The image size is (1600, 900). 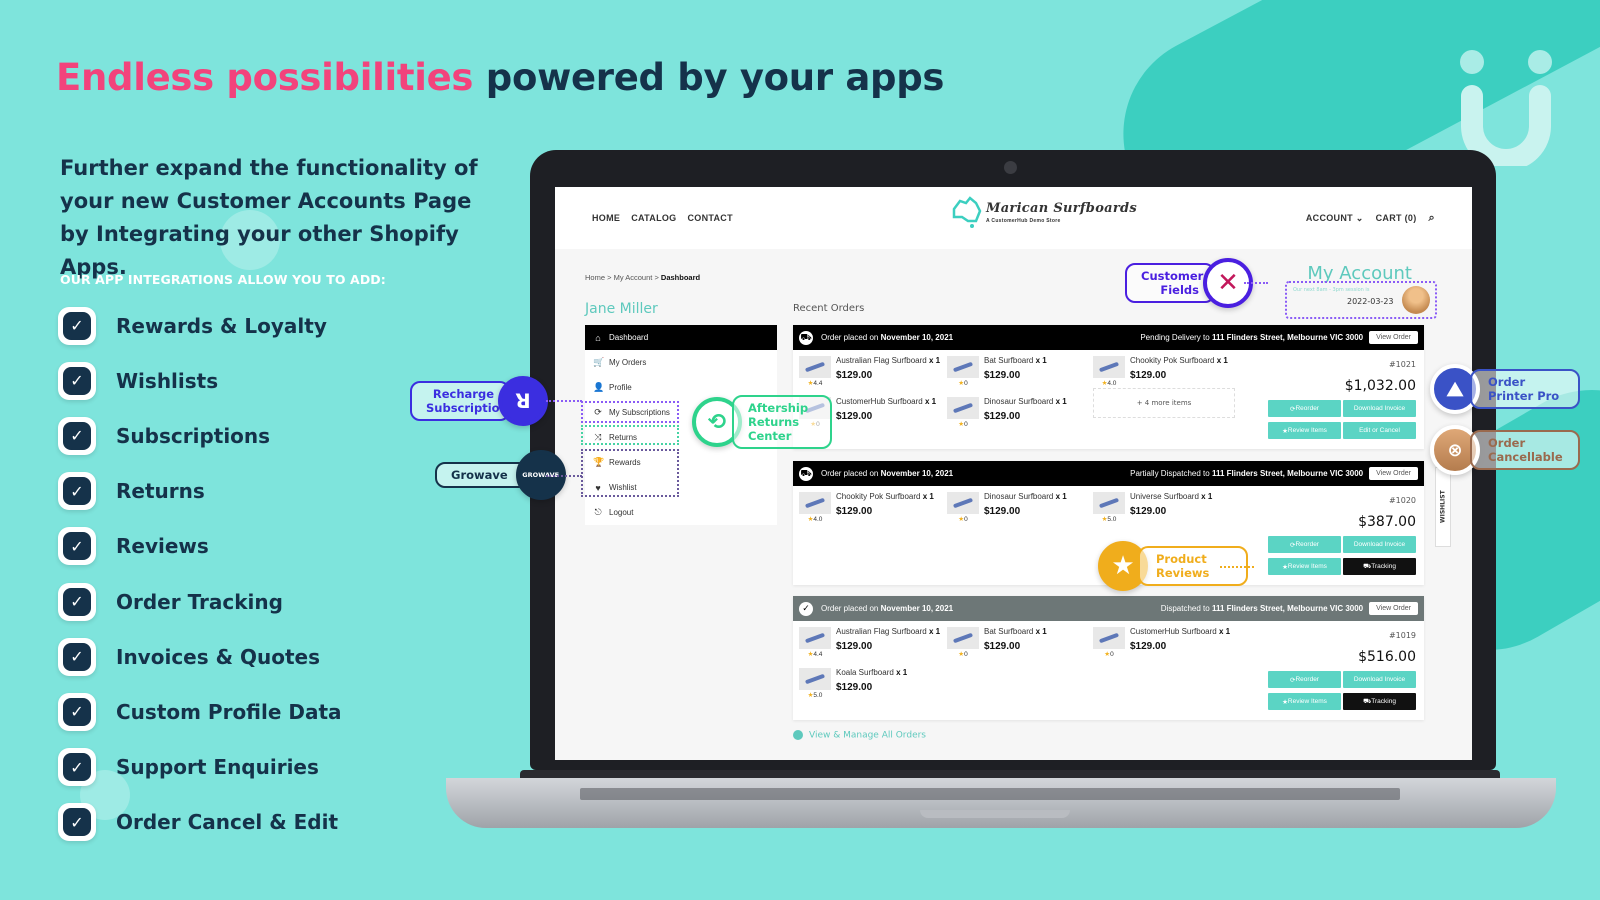 I want to click on nav-link-contact: CONTACT, so click(x=709, y=218).